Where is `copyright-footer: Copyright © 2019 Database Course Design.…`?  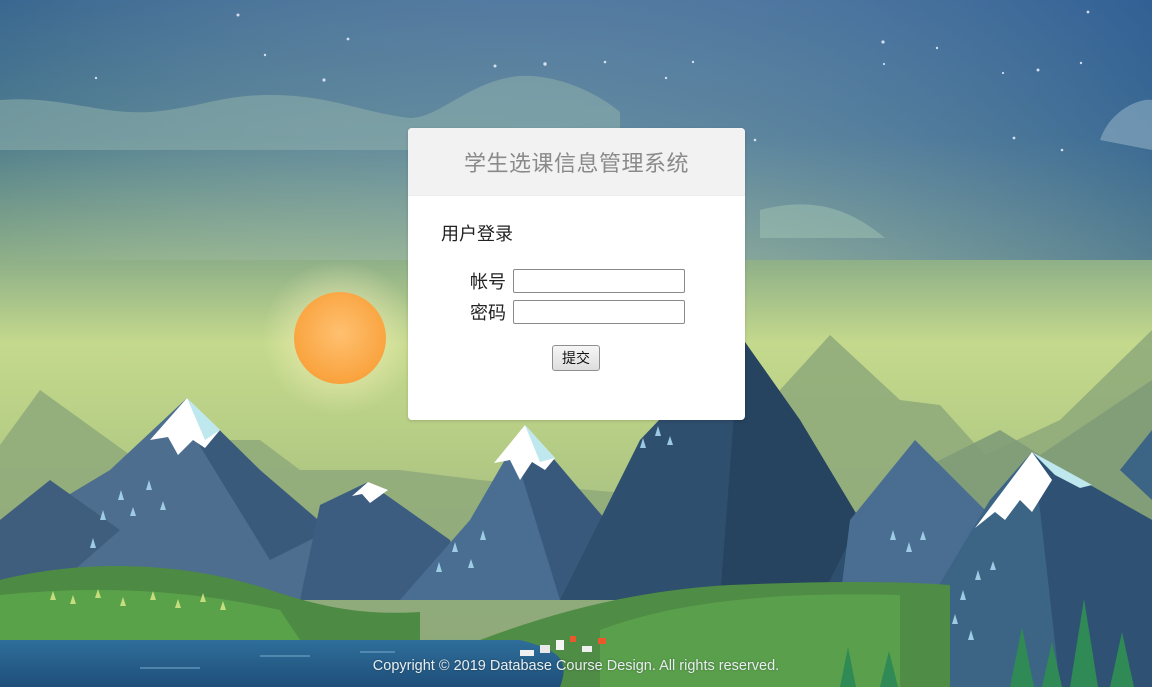 copyright-footer: Copyright © 2019 Database Course Design.… is located at coordinates (576, 666).